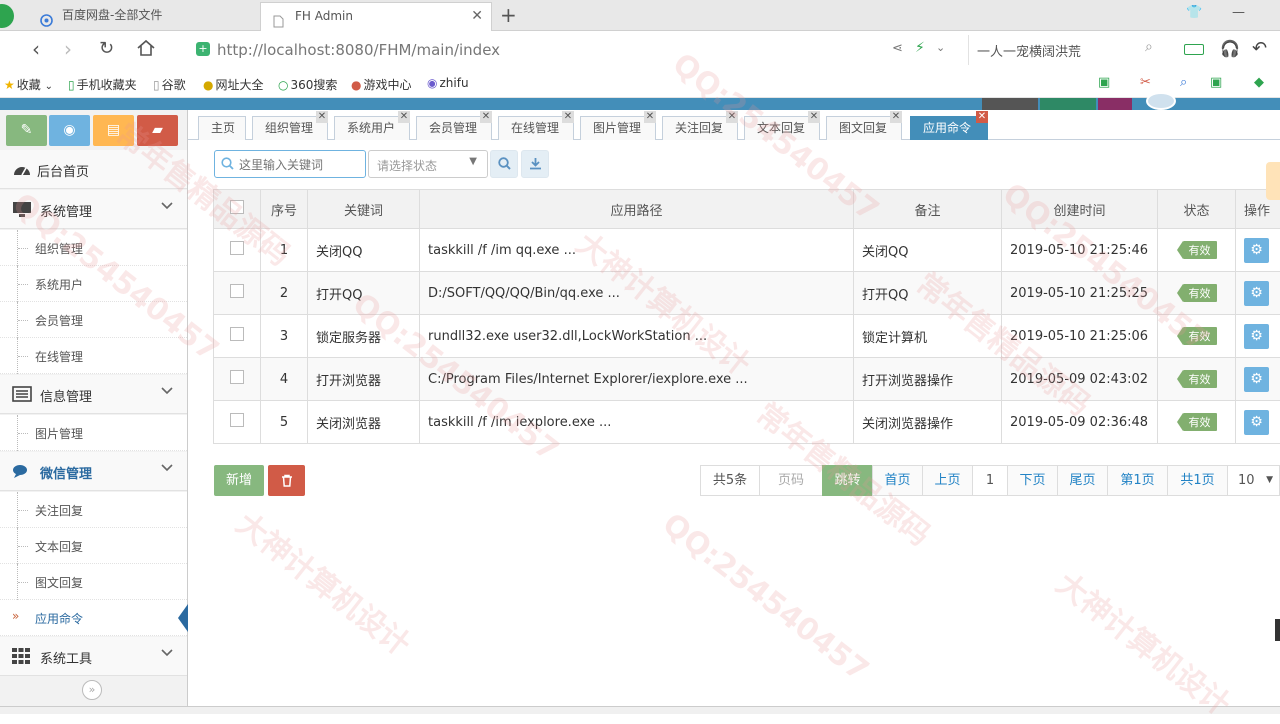  I want to click on new-tab-icon: +, so click(508, 15).